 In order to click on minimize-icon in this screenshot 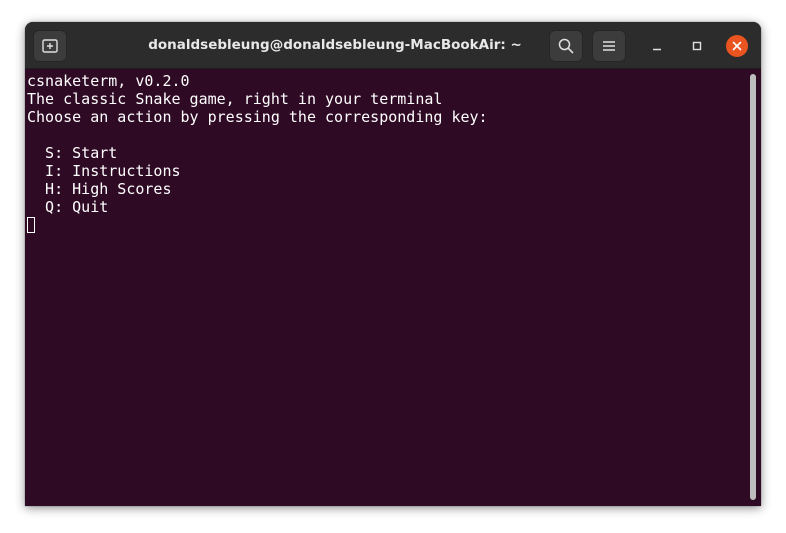, I will do `click(657, 49)`.